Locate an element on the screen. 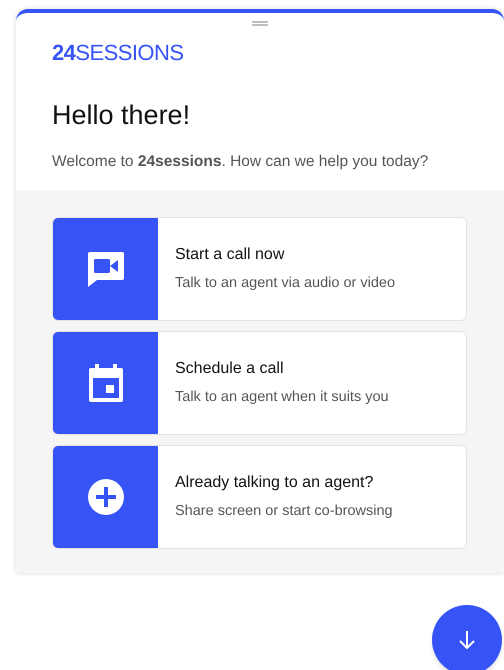  drag-handle-icon is located at coordinates (260, 23).